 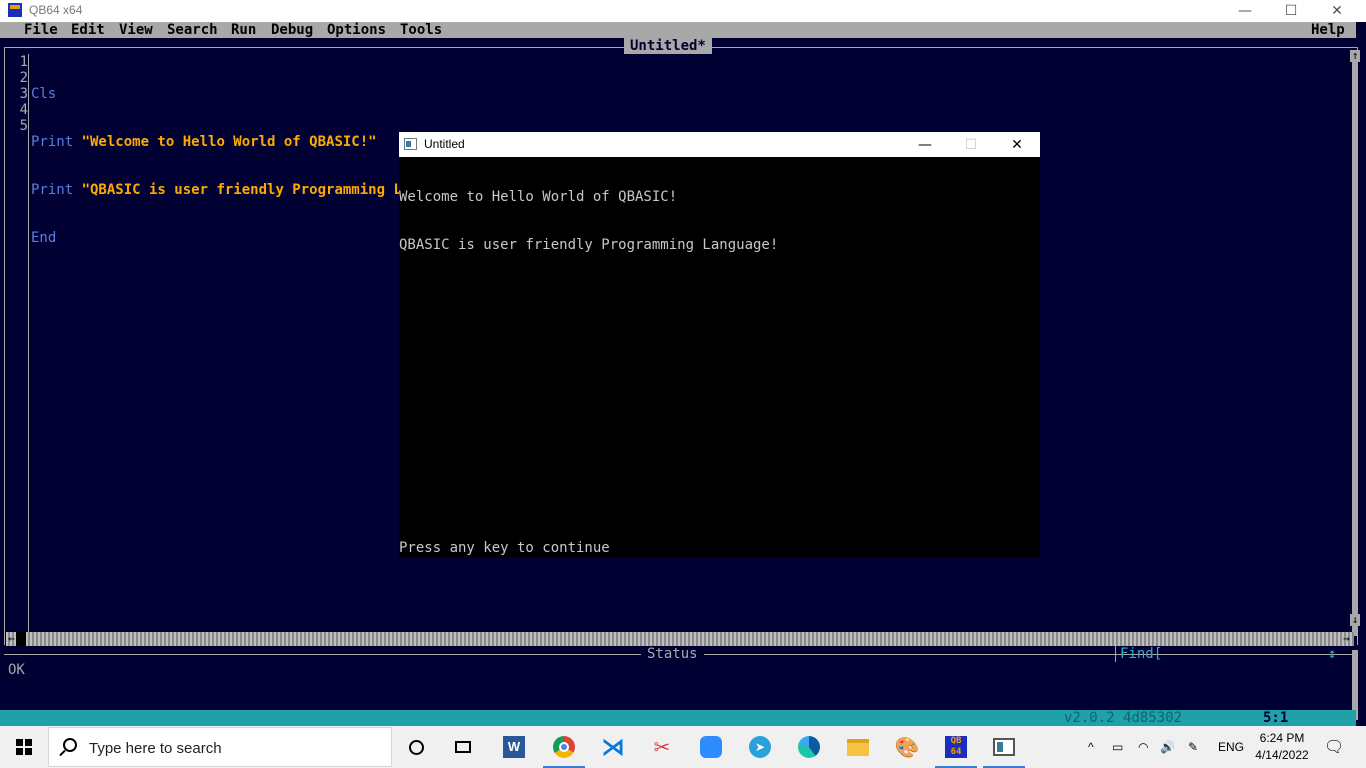 What do you see at coordinates (1231, 747) in the screenshot?
I see `language-indicator: ENG` at bounding box center [1231, 747].